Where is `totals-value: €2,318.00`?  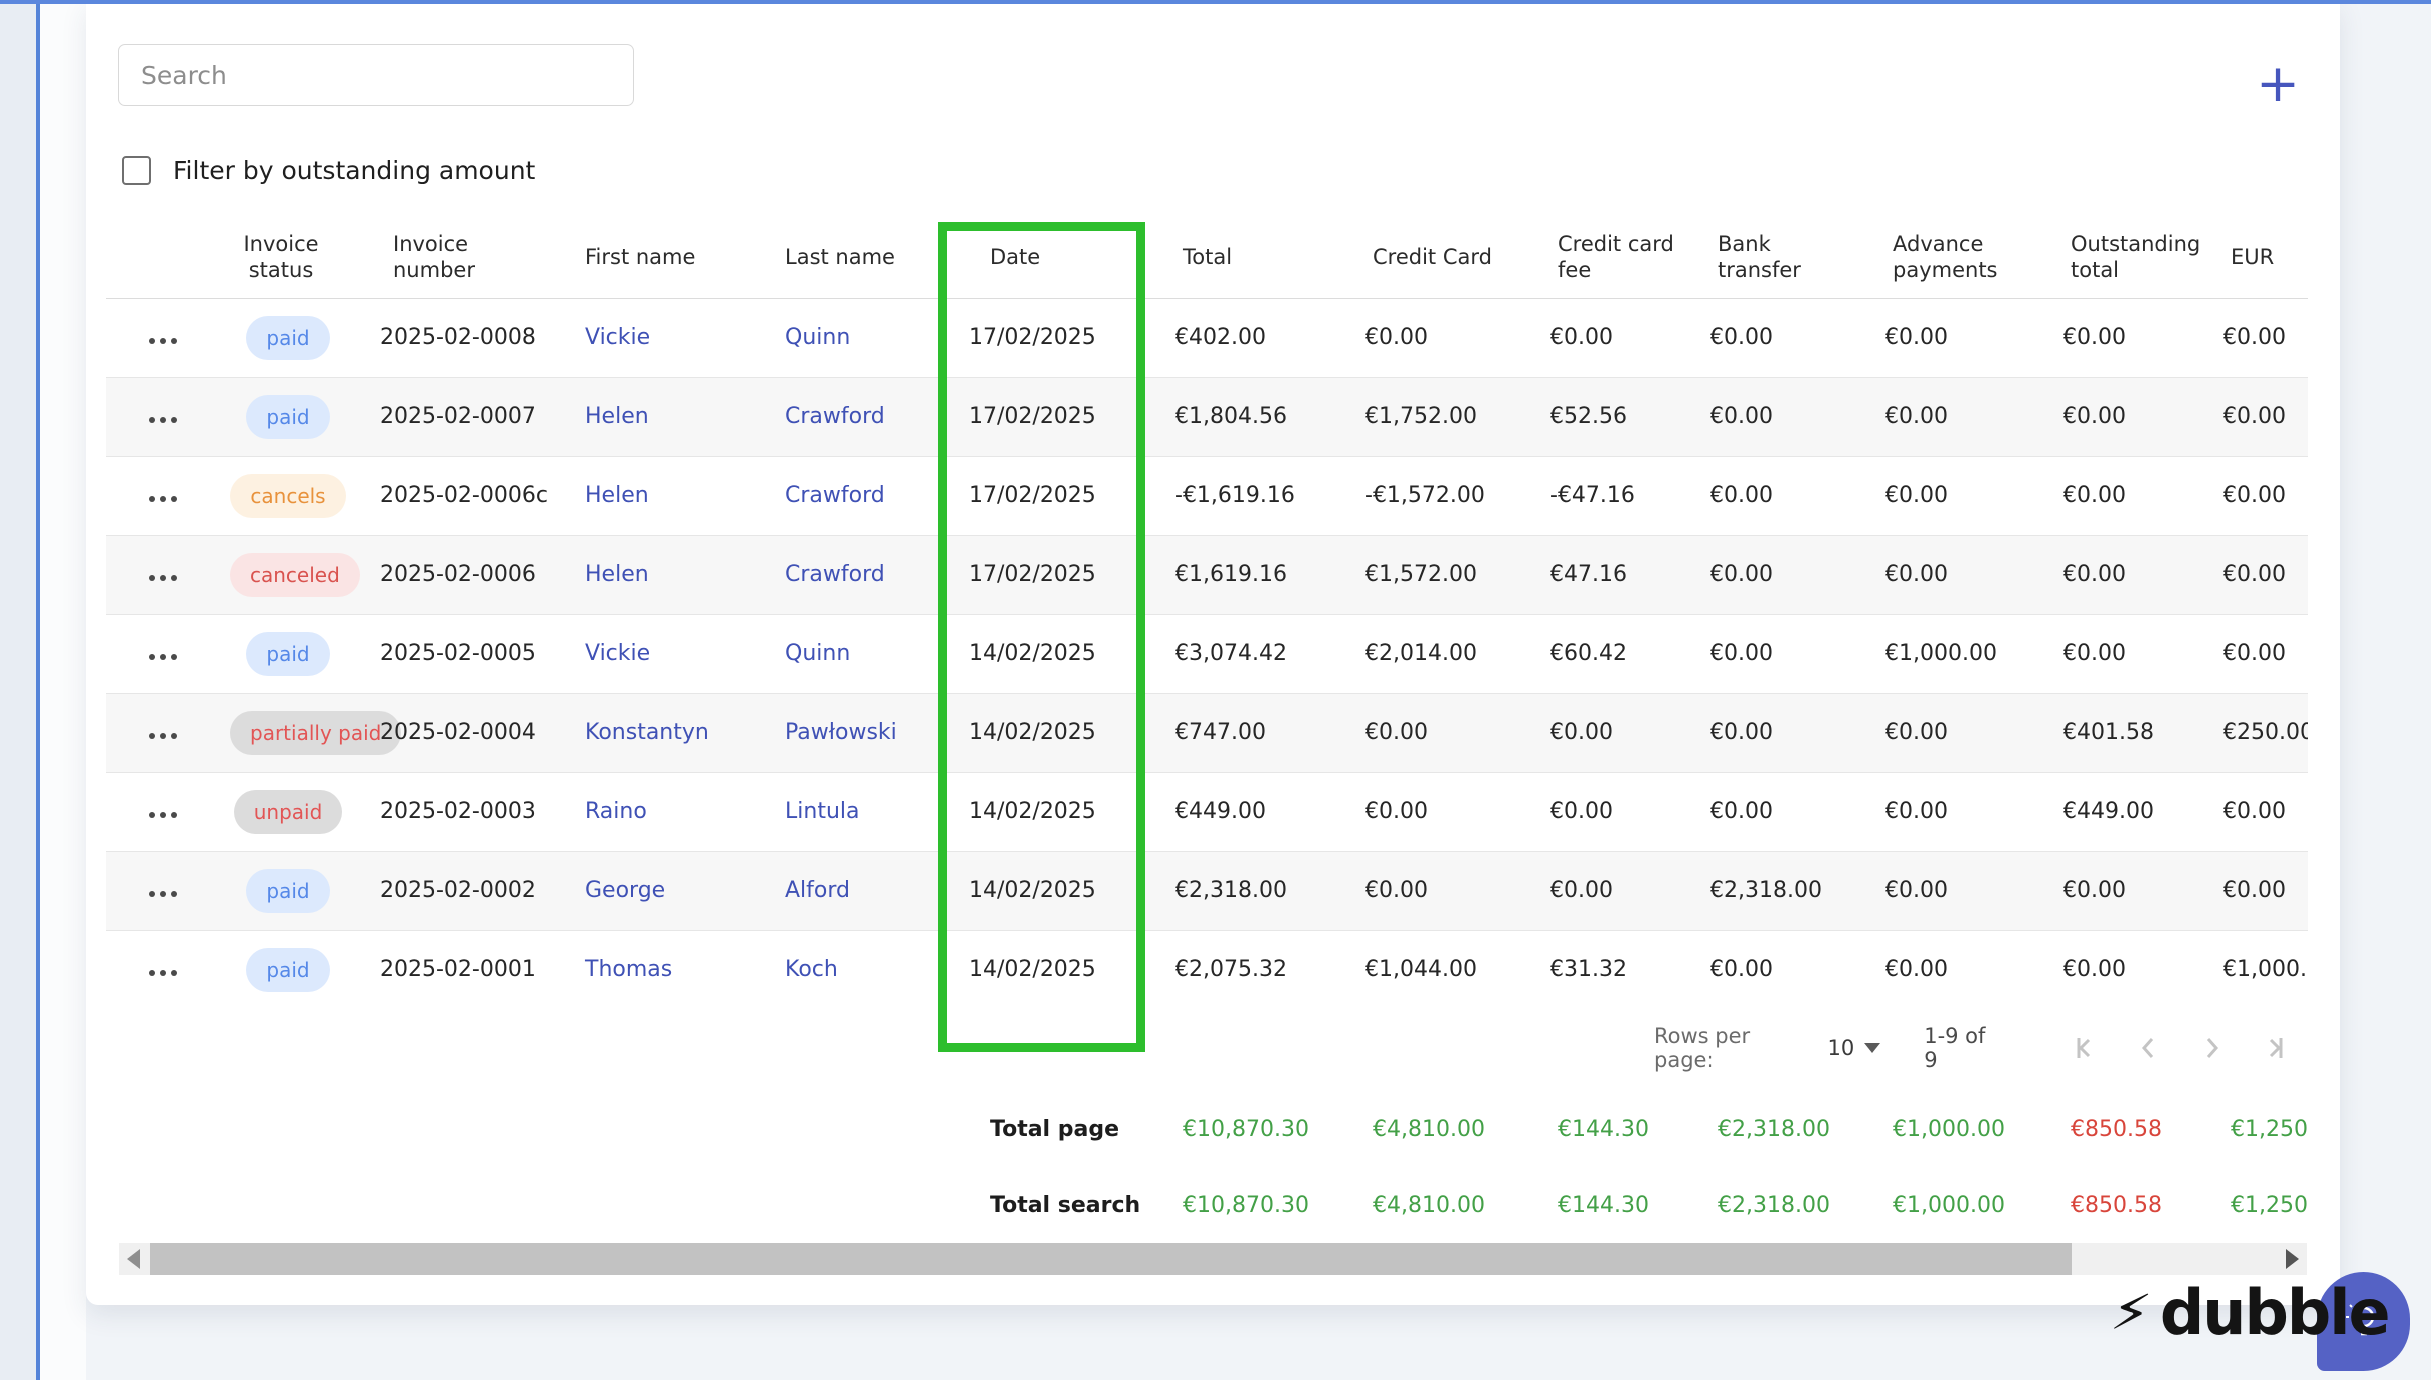 totals-value: €2,318.00 is located at coordinates (1774, 1129).